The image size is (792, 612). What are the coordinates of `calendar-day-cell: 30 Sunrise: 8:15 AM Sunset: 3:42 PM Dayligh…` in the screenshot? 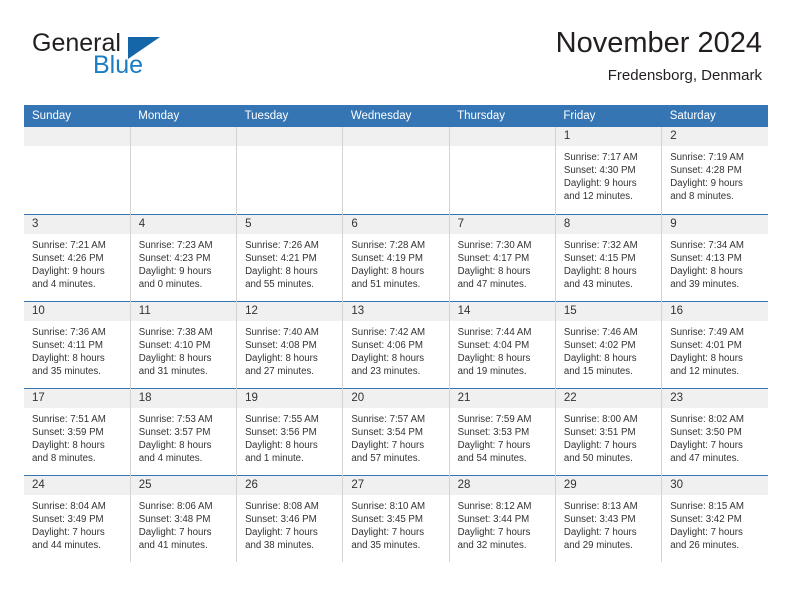 It's located at (714, 518).